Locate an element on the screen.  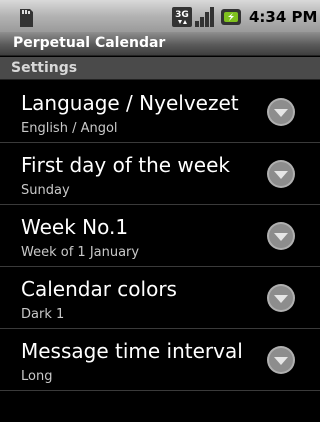
setting-message-time-interval: Message time interval Long is located at coordinates (160, 360).